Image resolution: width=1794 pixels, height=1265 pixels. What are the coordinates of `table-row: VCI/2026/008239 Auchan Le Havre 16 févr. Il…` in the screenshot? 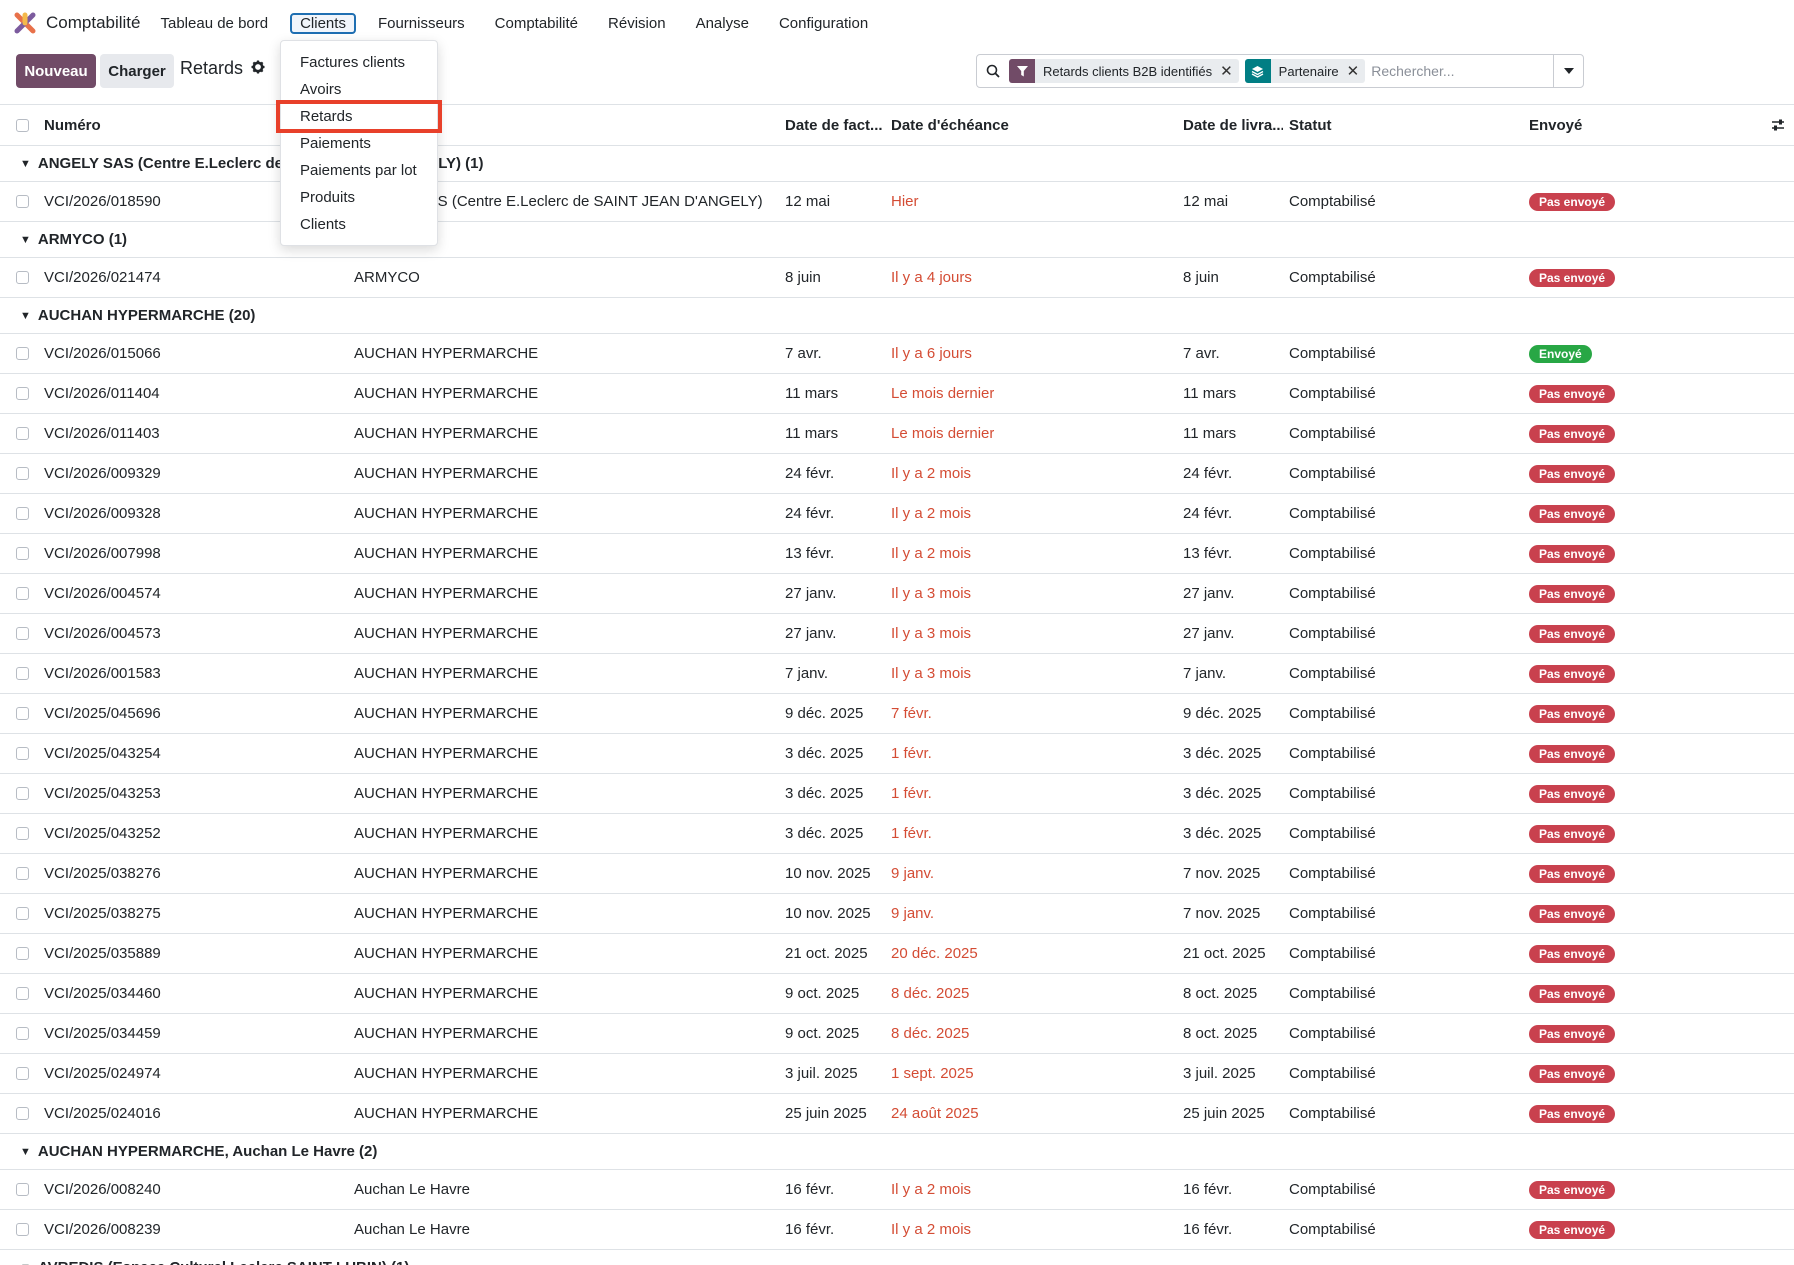 It's located at (897, 1230).